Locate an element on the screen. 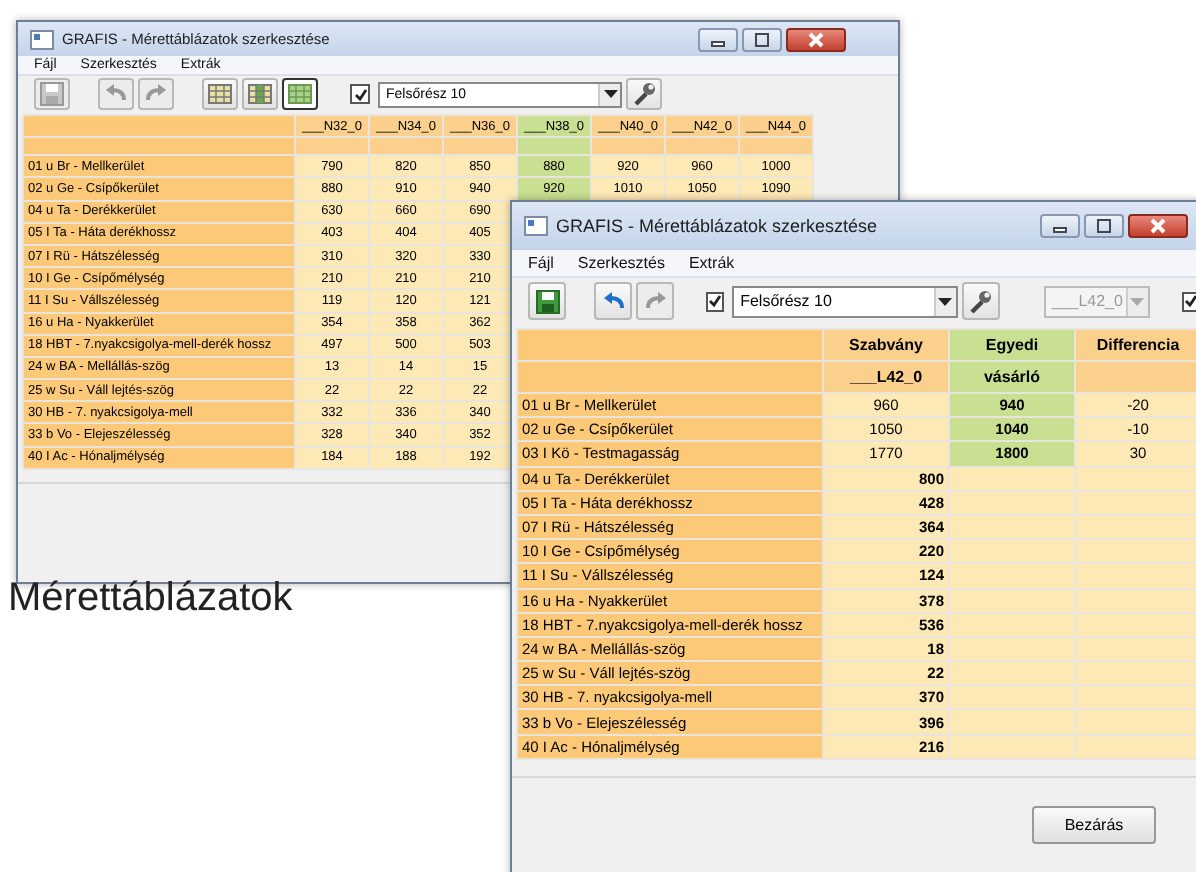 The image size is (1196, 872). column-header: Differencia is located at coordinates (1135, 345).